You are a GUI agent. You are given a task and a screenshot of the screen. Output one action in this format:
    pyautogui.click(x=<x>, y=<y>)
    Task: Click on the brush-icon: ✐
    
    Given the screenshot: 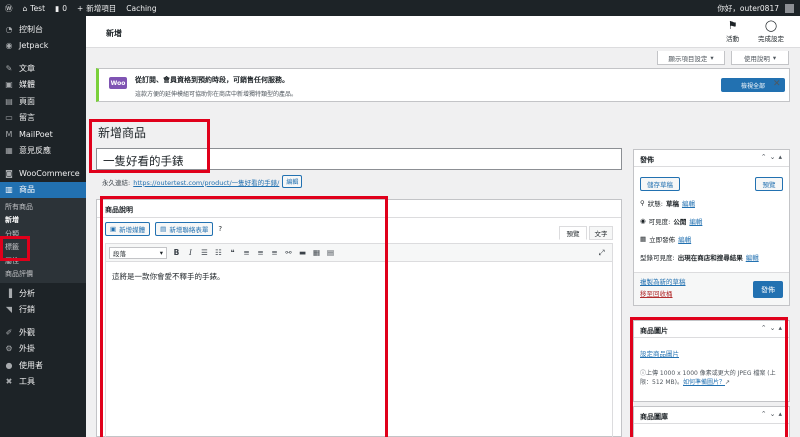 What is the action you would take?
    pyautogui.click(x=9, y=332)
    